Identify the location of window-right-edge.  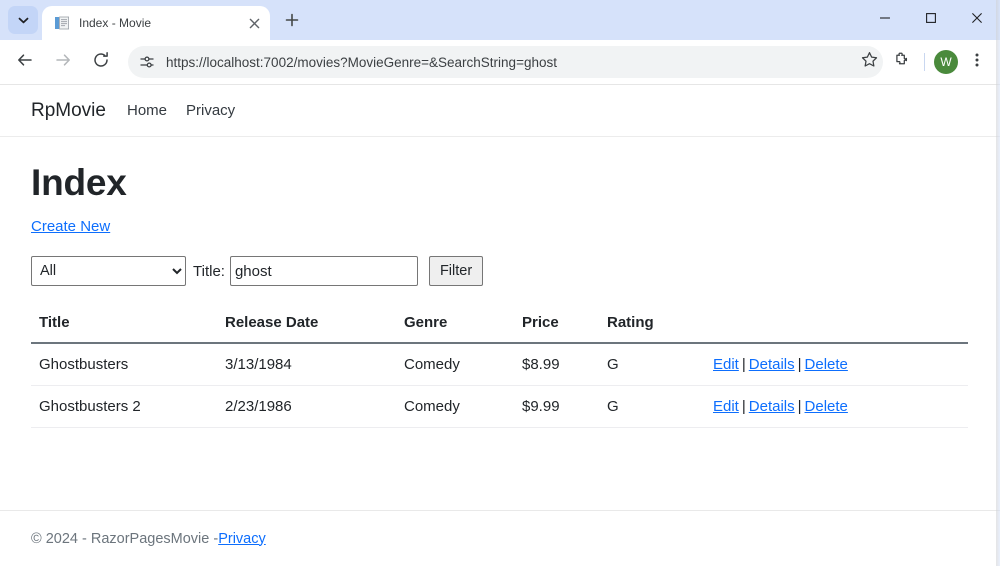
(998, 283).